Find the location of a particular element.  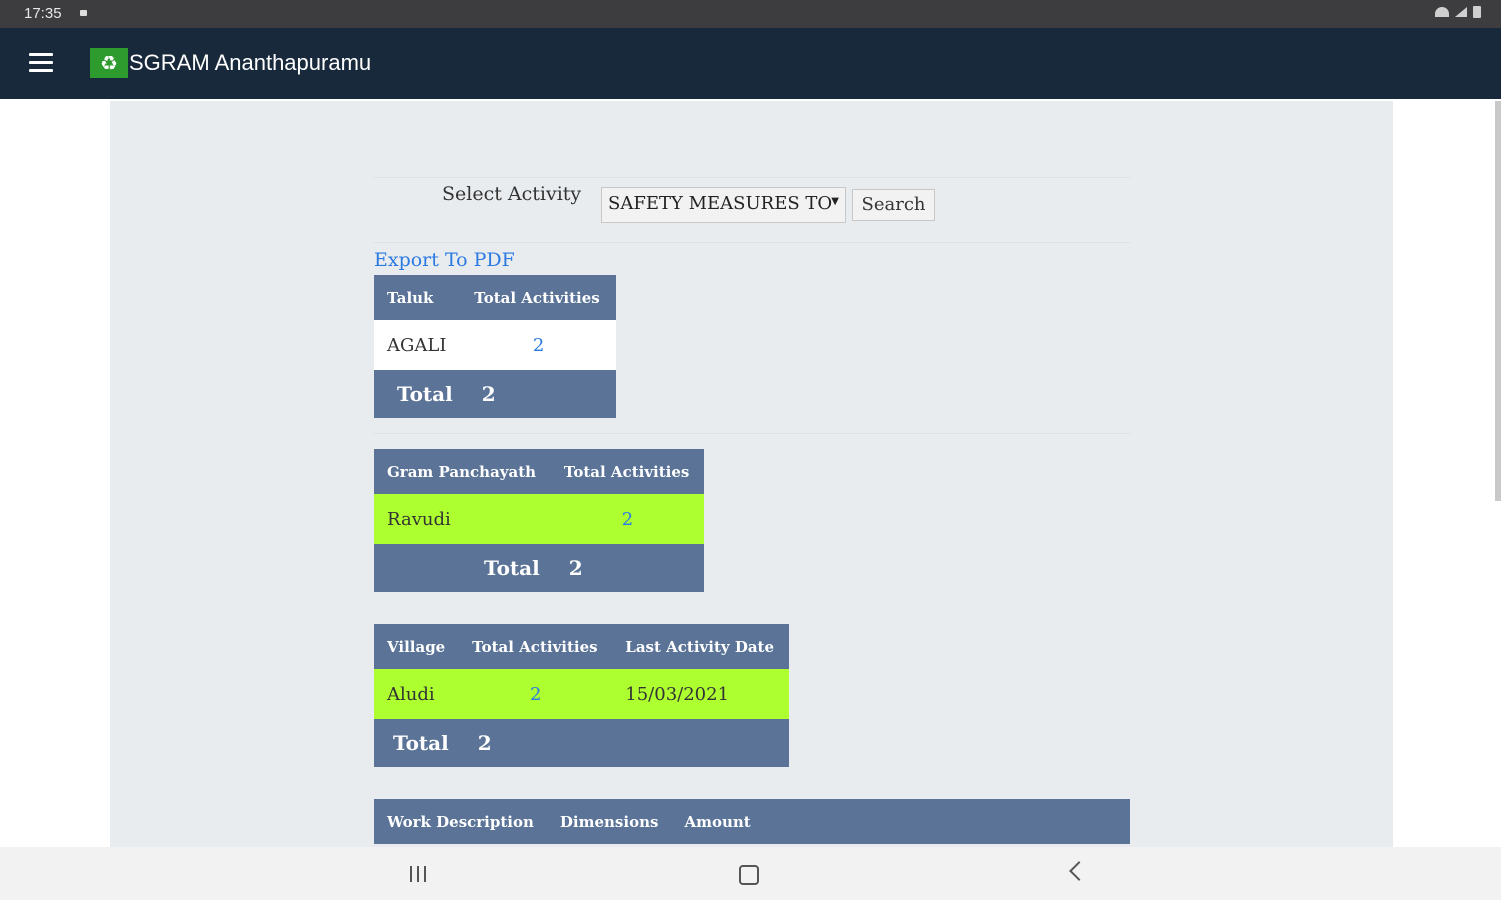

wifi-icon is located at coordinates (1442, 12).